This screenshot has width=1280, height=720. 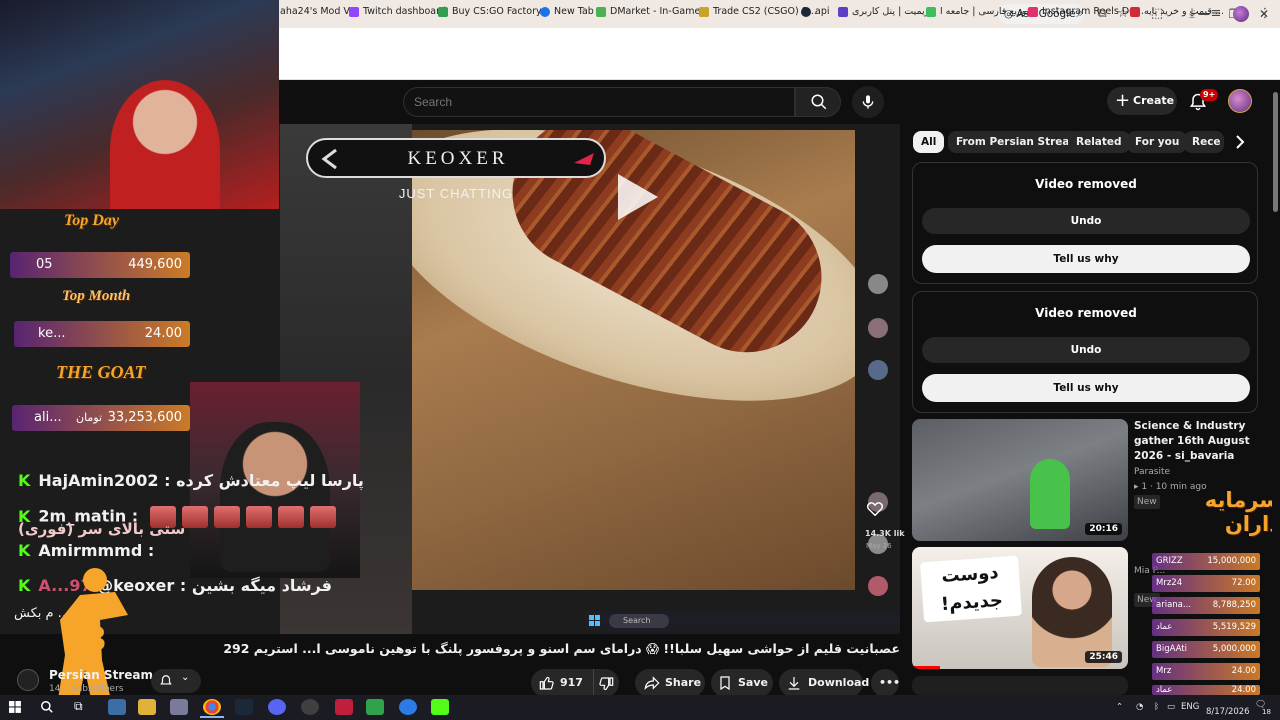 What do you see at coordinates (1020, 480) in the screenshot?
I see `video-thumbnail: 20:16` at bounding box center [1020, 480].